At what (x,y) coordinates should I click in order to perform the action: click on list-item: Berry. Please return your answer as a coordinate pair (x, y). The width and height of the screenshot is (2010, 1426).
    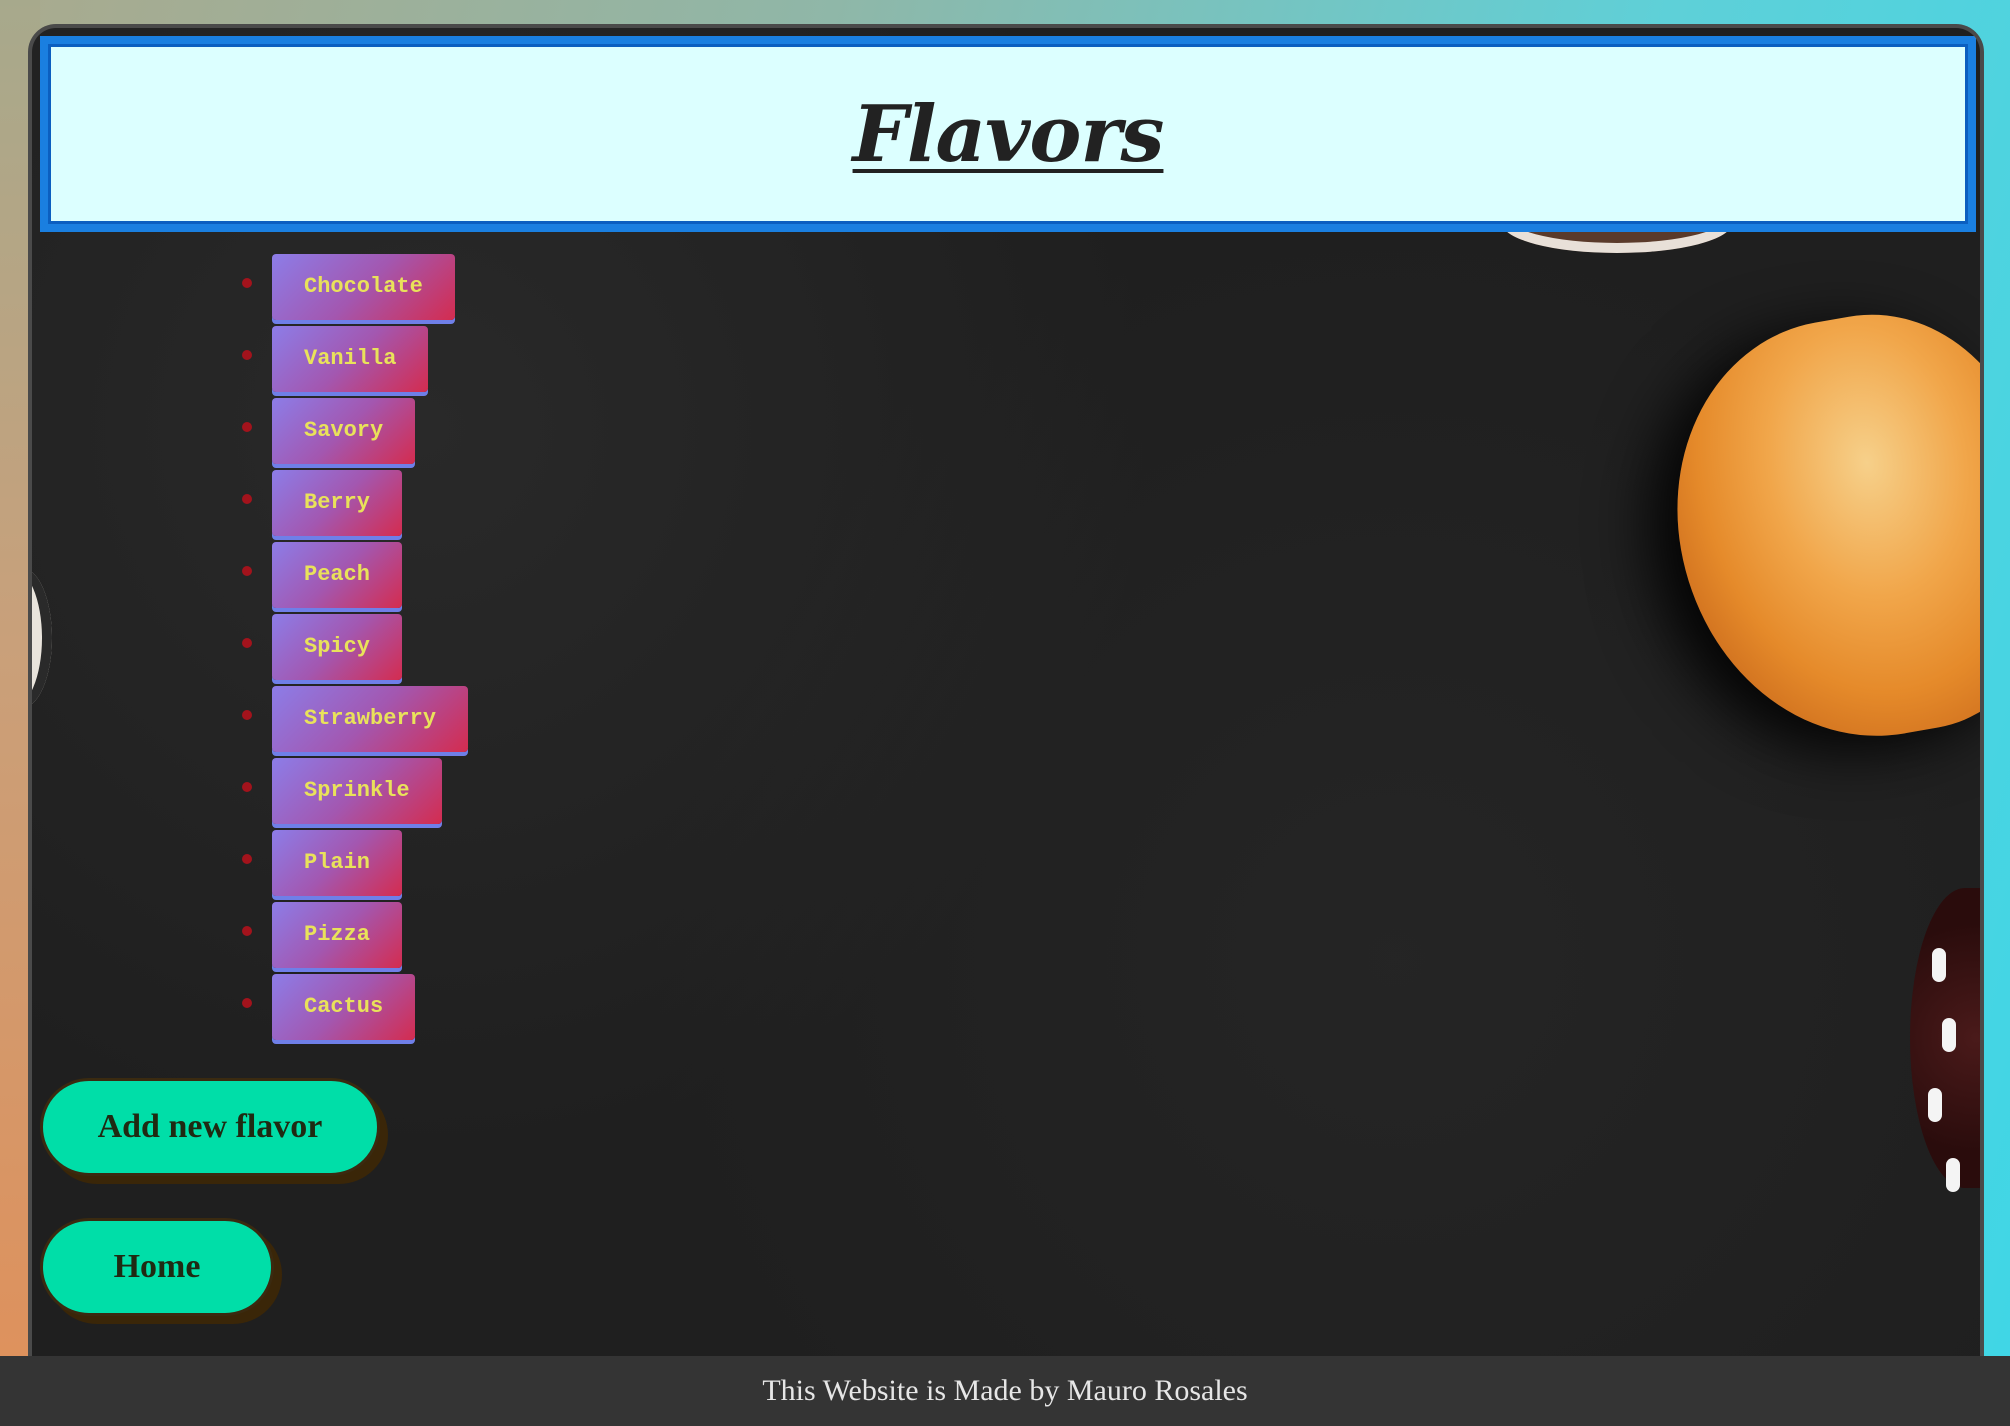
    Looking at the image, I should click on (355, 506).